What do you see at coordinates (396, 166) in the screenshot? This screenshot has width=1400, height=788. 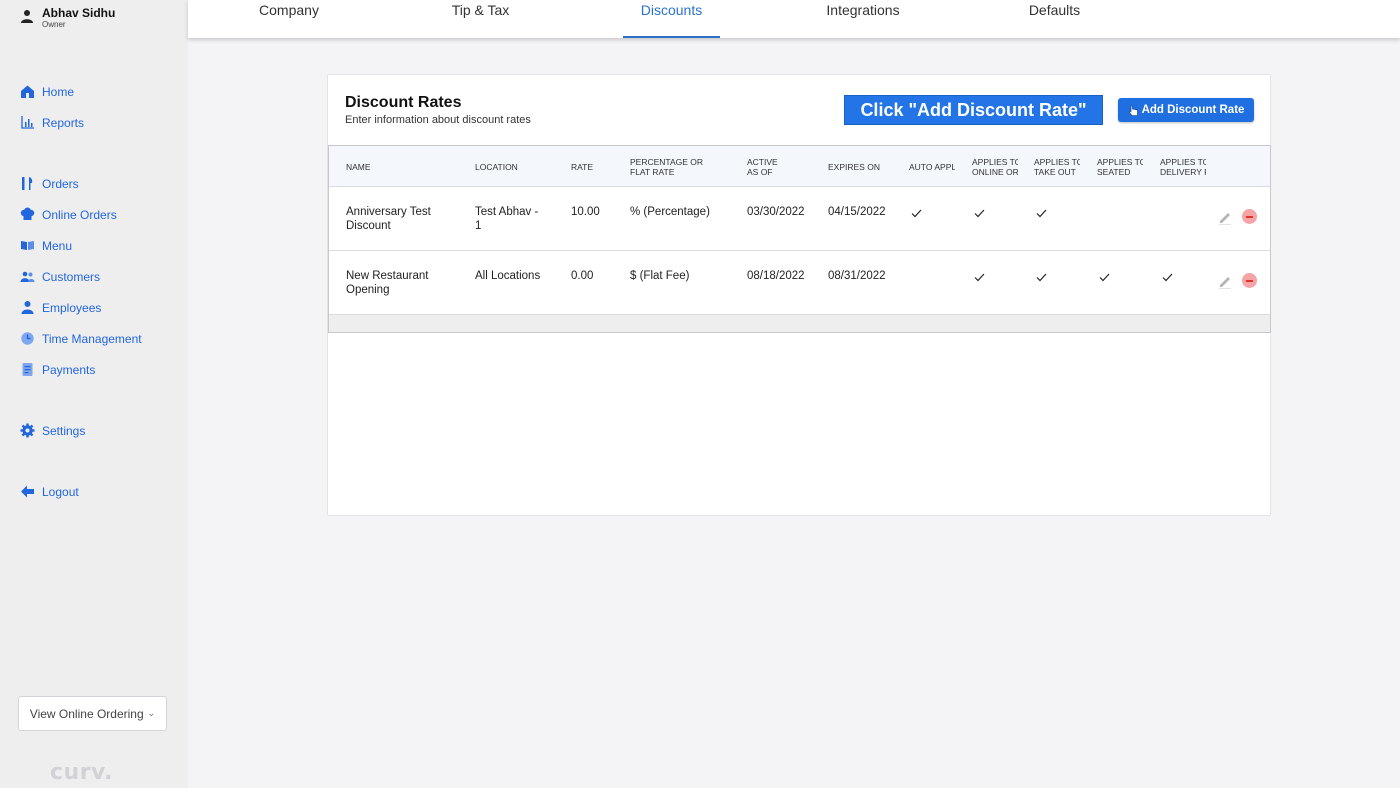 I see `col-header-name: NAME` at bounding box center [396, 166].